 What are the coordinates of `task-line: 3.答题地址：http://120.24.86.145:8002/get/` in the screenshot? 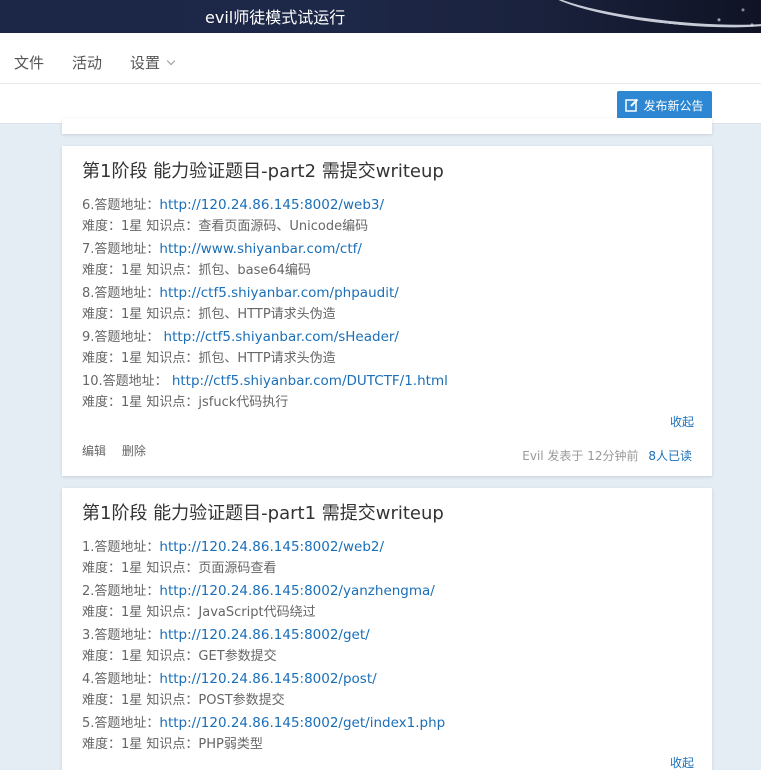 It's located at (387, 635).